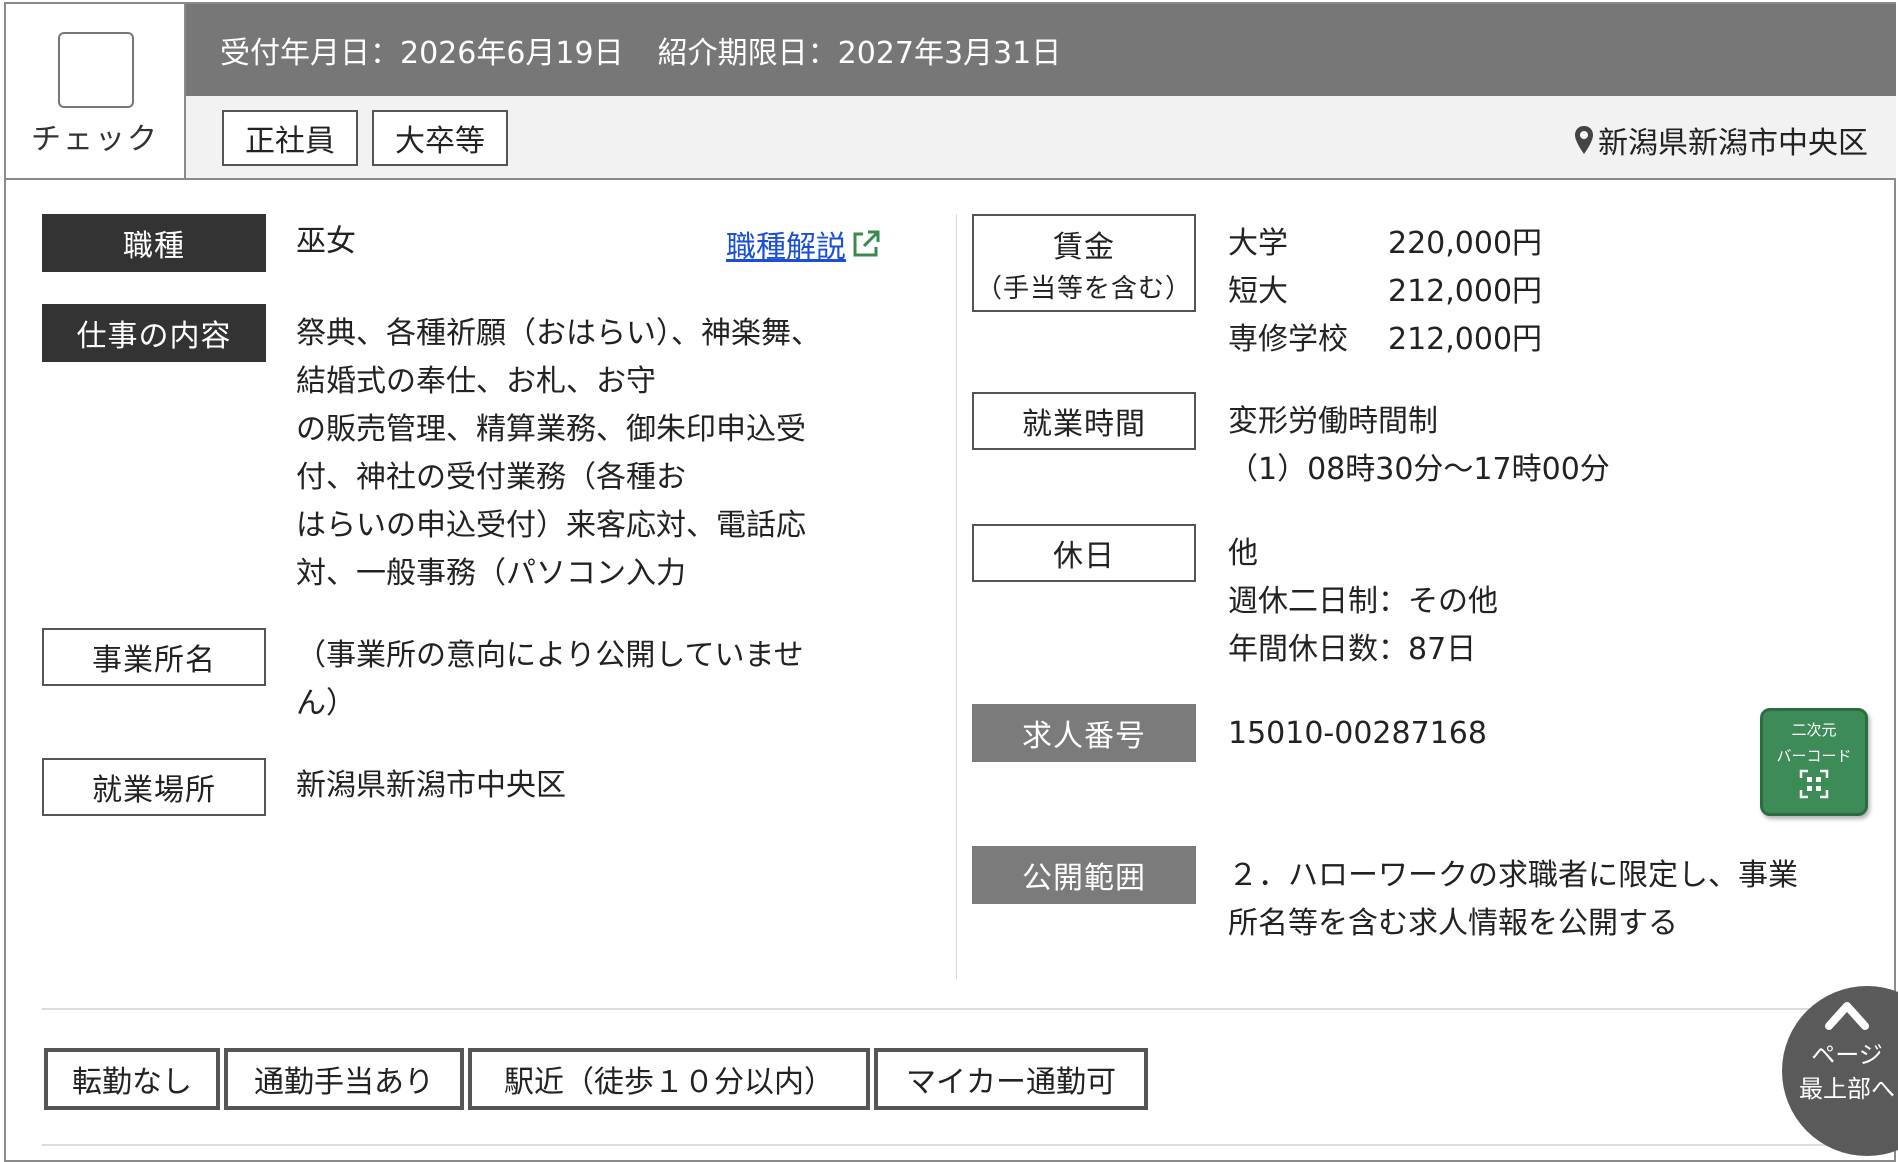  I want to click on column-divider, so click(956, 596).